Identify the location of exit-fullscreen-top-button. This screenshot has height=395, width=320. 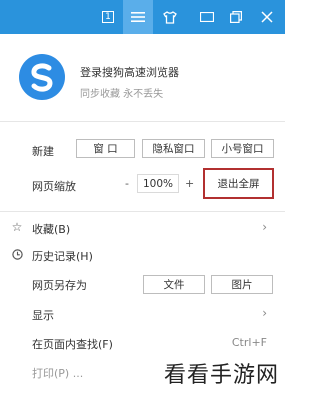
(207, 17).